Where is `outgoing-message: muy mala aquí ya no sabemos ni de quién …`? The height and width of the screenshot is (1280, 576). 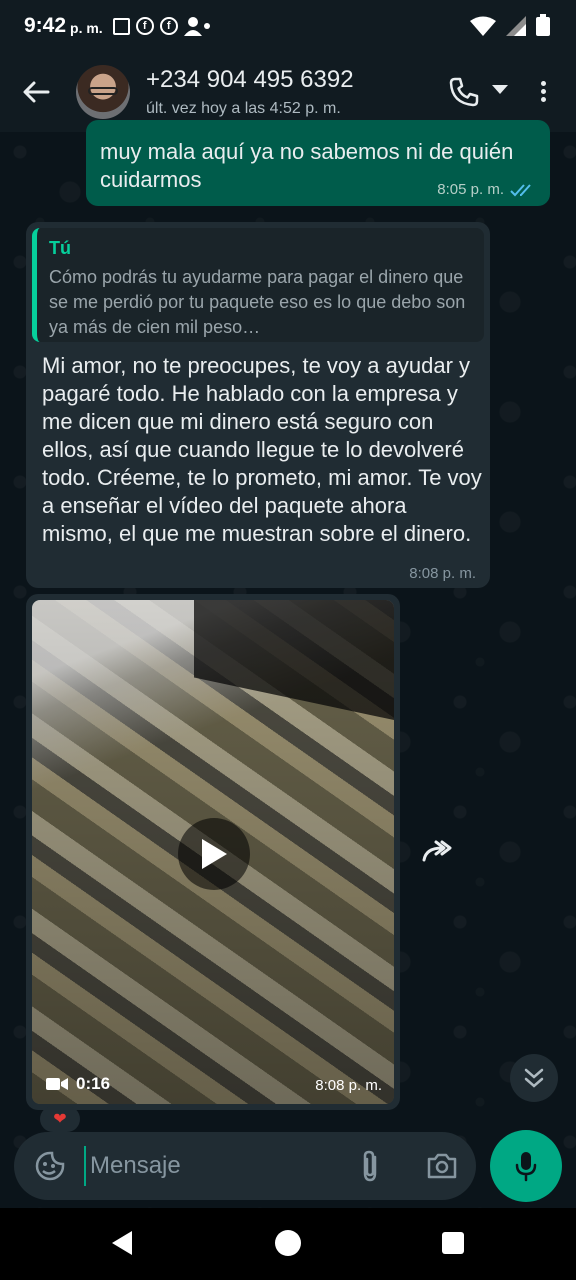
outgoing-message: muy mala aquí ya no sabemos ni de quién … is located at coordinates (318, 163).